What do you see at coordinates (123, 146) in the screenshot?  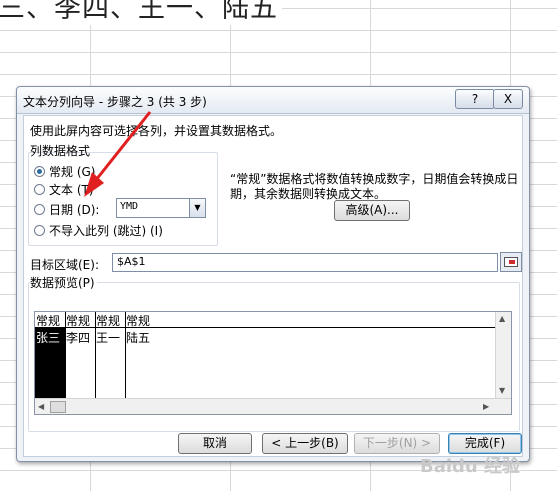 I see `annotation-arrow-shaft` at bounding box center [123, 146].